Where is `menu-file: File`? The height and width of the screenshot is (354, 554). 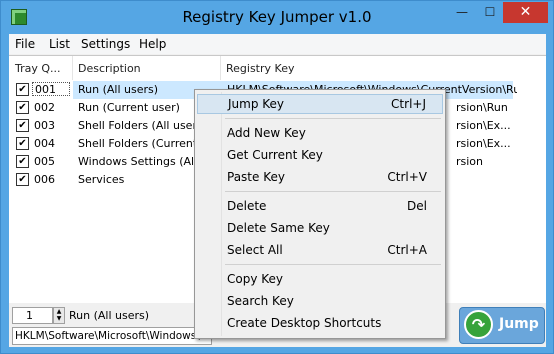
menu-file: File is located at coordinates (25, 44).